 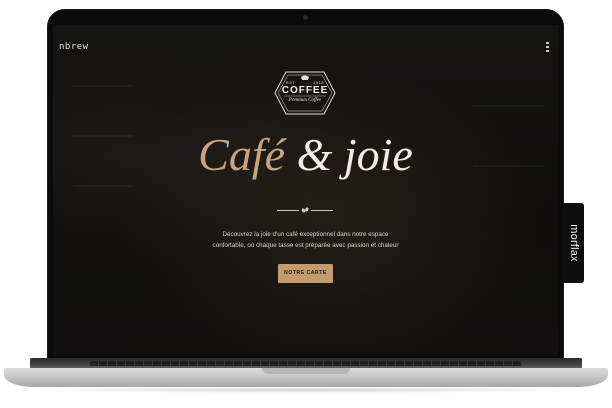 I want to click on headline-joie: & joie, so click(x=354, y=154).